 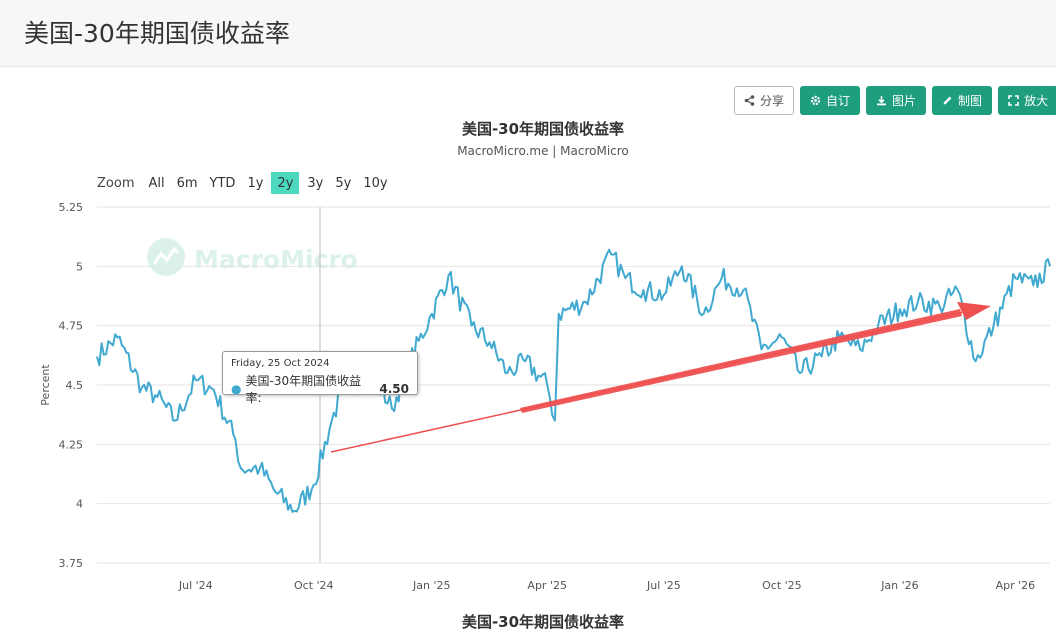 I want to click on x-tick-label: Jan '25, so click(x=431, y=585).